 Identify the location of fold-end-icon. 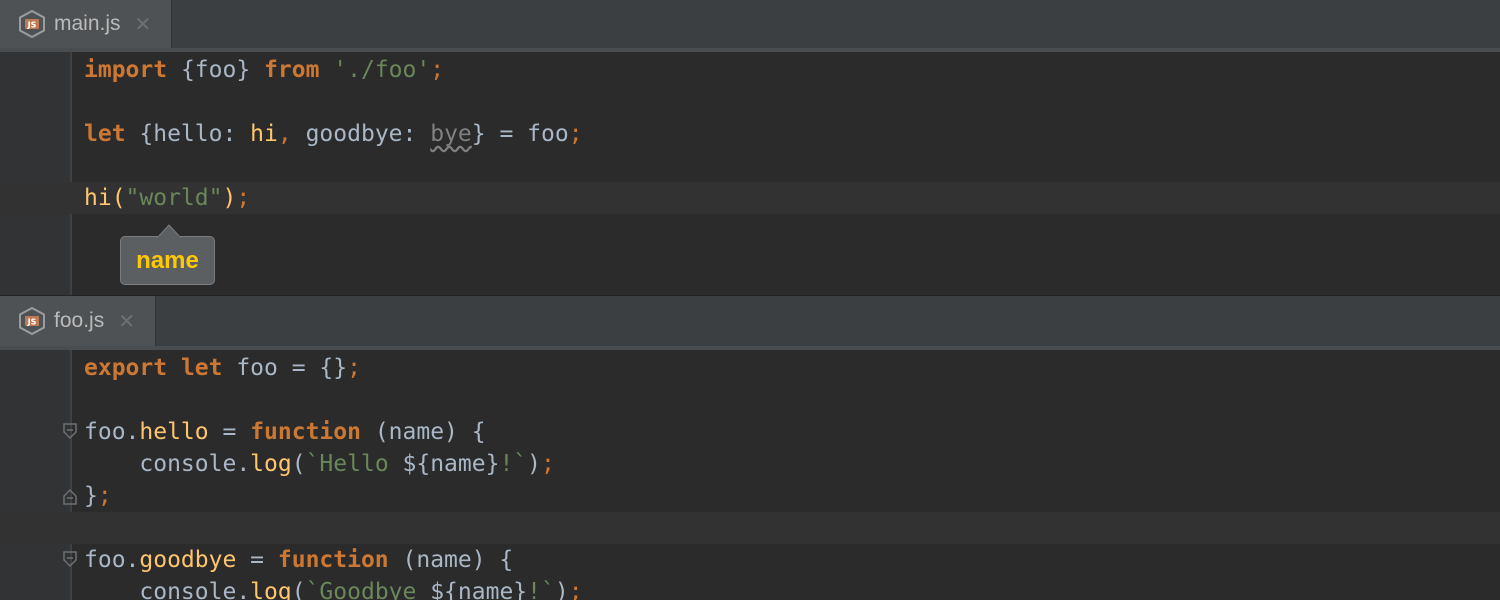
(70, 496).